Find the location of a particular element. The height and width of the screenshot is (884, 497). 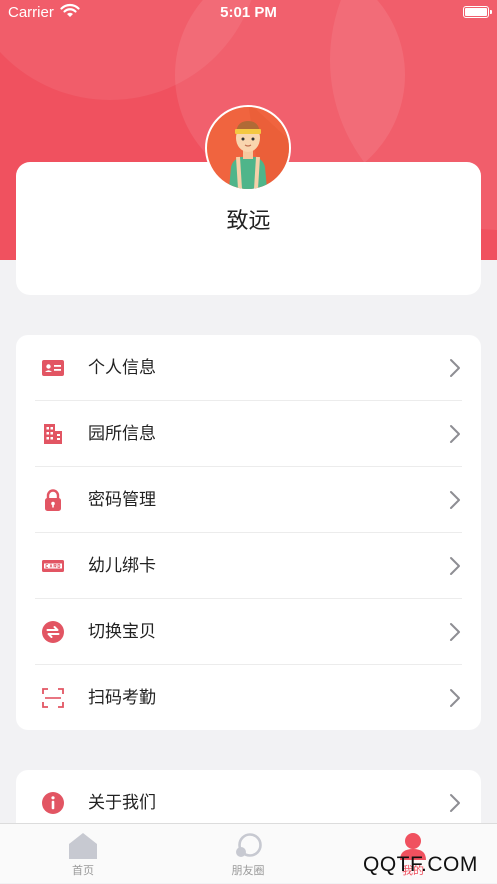

menu-item-label: 关于我们 is located at coordinates (122, 803).